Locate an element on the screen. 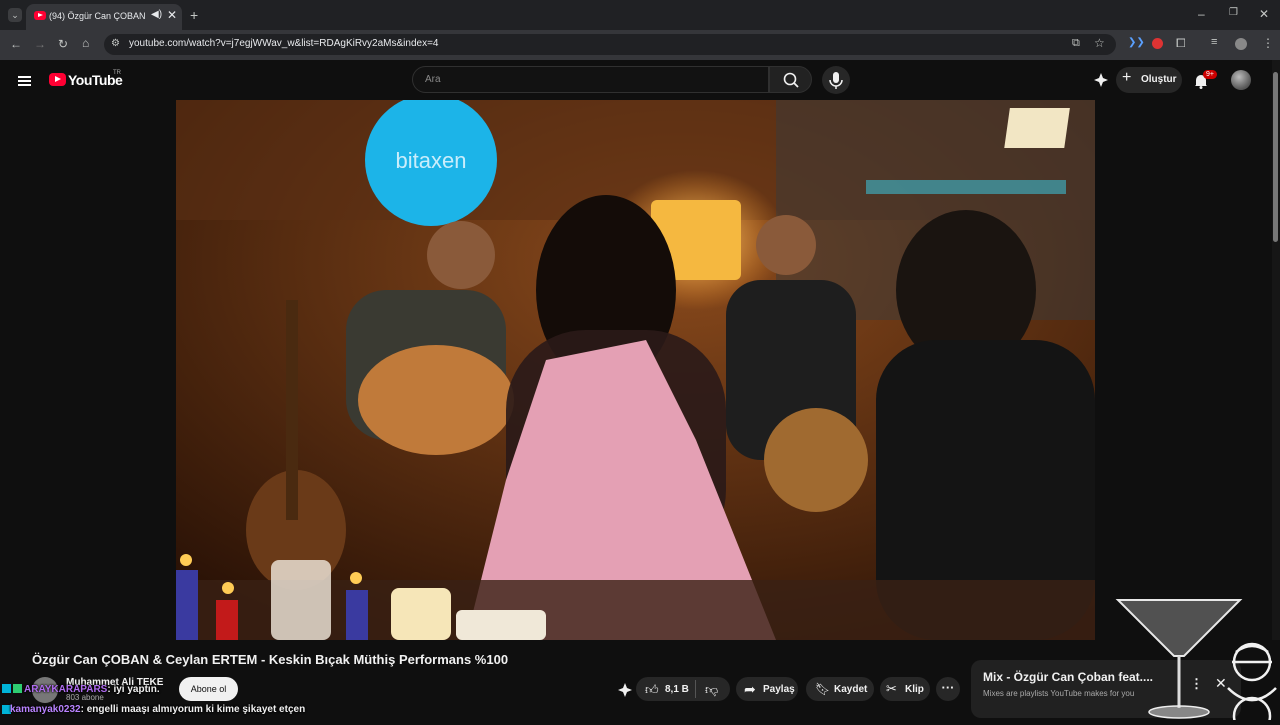 The width and height of the screenshot is (1280, 725). brand-sign-text: bitaxen is located at coordinates (431, 160).